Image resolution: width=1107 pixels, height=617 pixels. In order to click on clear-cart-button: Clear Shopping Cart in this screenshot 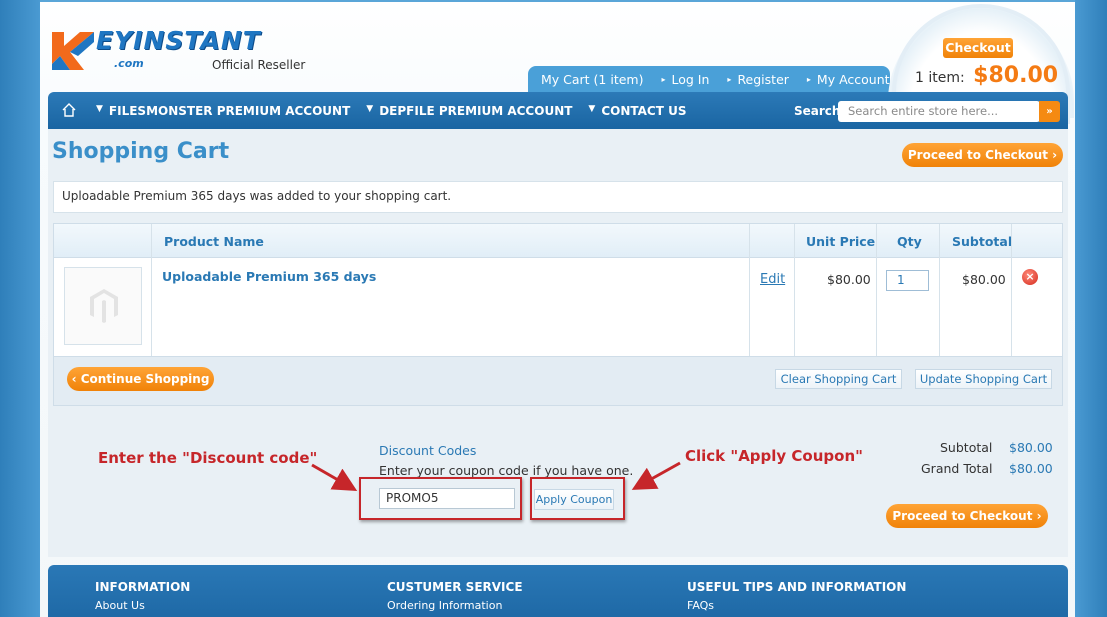, I will do `click(838, 379)`.